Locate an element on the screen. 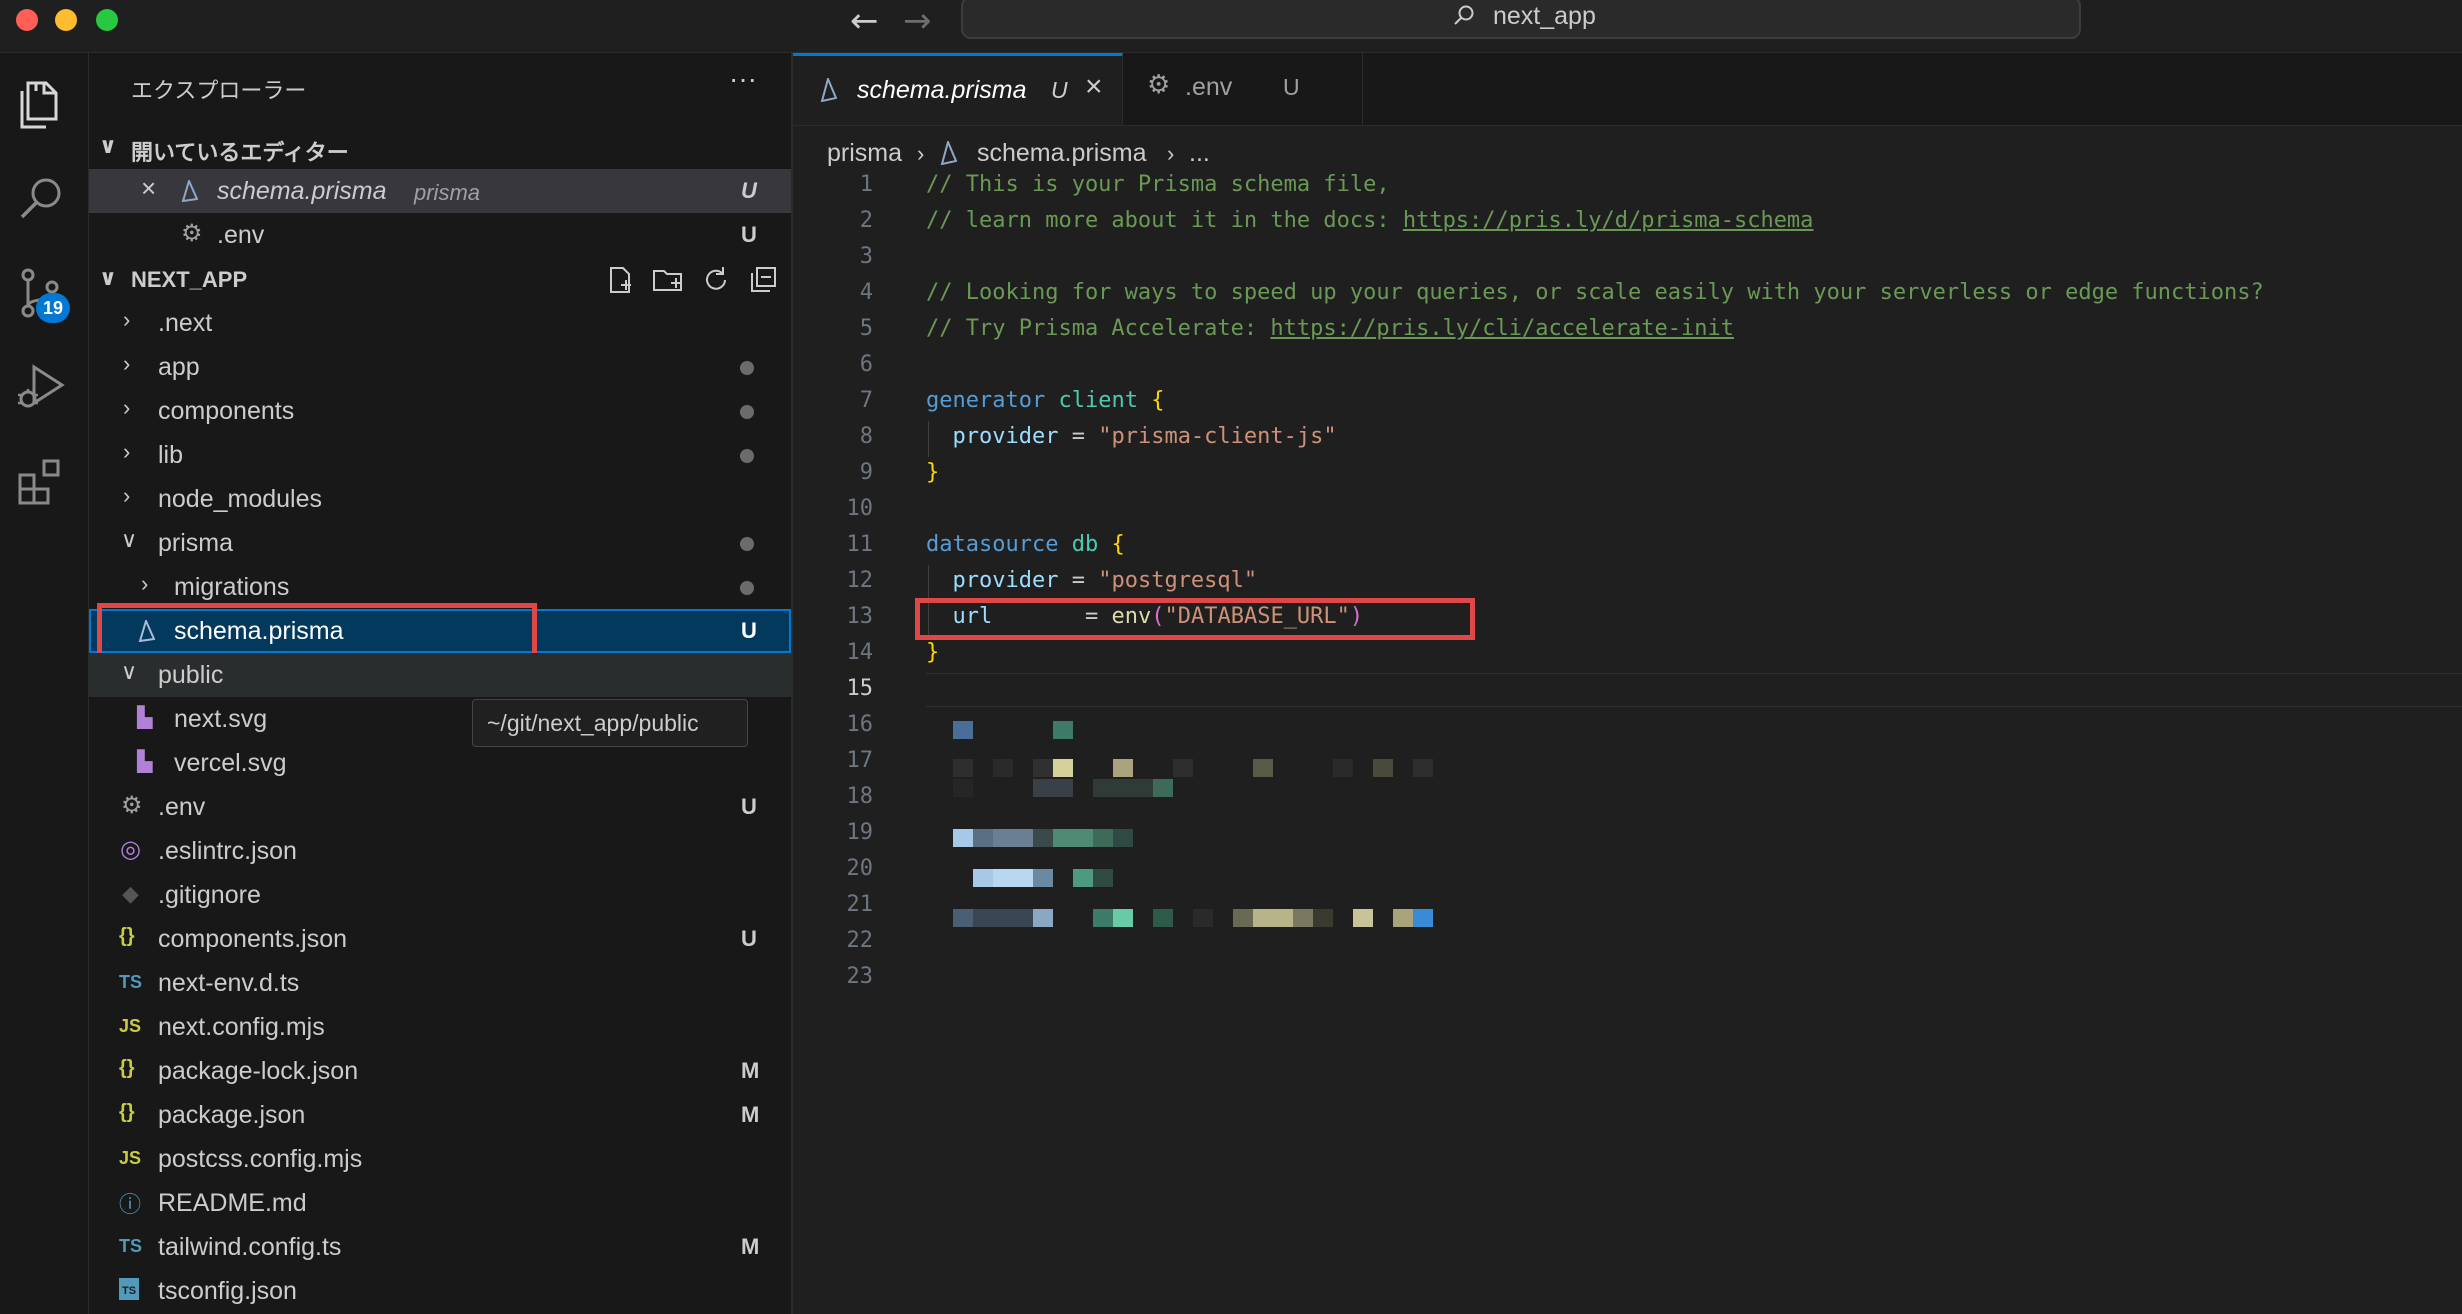 The width and height of the screenshot is (2462, 1314). accelerate-link: https://pris.ly/cli/accelerate-init is located at coordinates (1502, 328).